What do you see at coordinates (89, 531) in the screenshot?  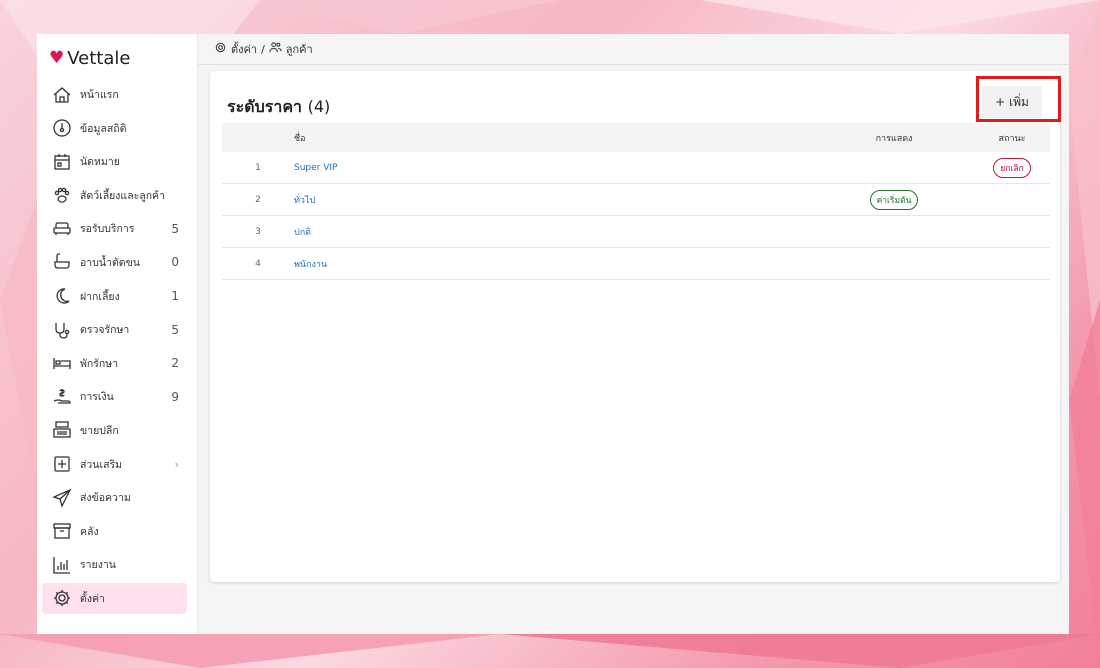 I see `sidebar-item-label: คลัง` at bounding box center [89, 531].